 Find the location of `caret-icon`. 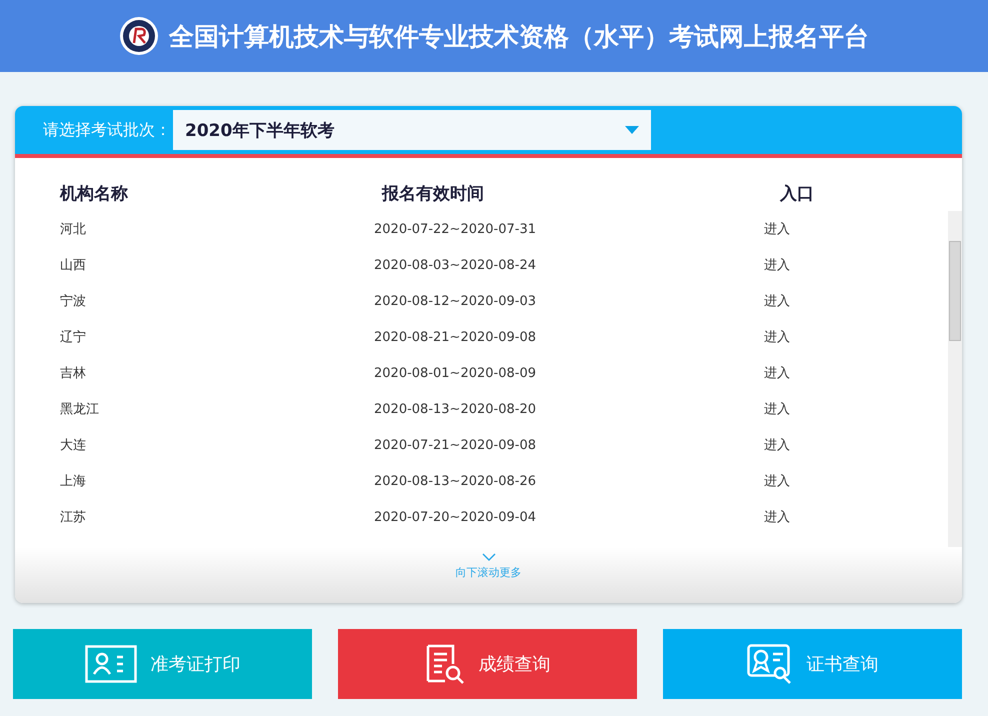

caret-icon is located at coordinates (632, 130).